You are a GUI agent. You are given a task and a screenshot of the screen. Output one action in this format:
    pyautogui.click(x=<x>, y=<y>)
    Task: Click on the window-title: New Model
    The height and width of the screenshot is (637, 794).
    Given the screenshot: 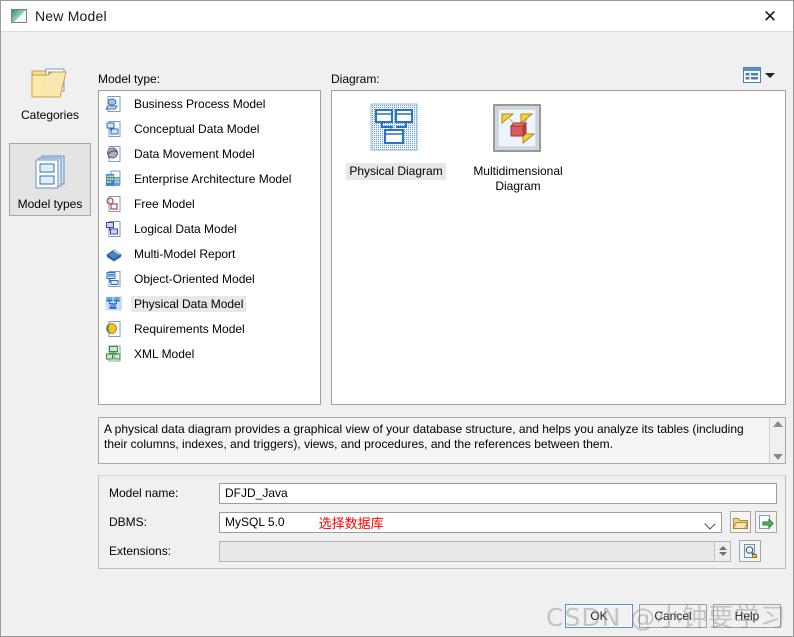 What is the action you would take?
    pyautogui.click(x=71, y=16)
    